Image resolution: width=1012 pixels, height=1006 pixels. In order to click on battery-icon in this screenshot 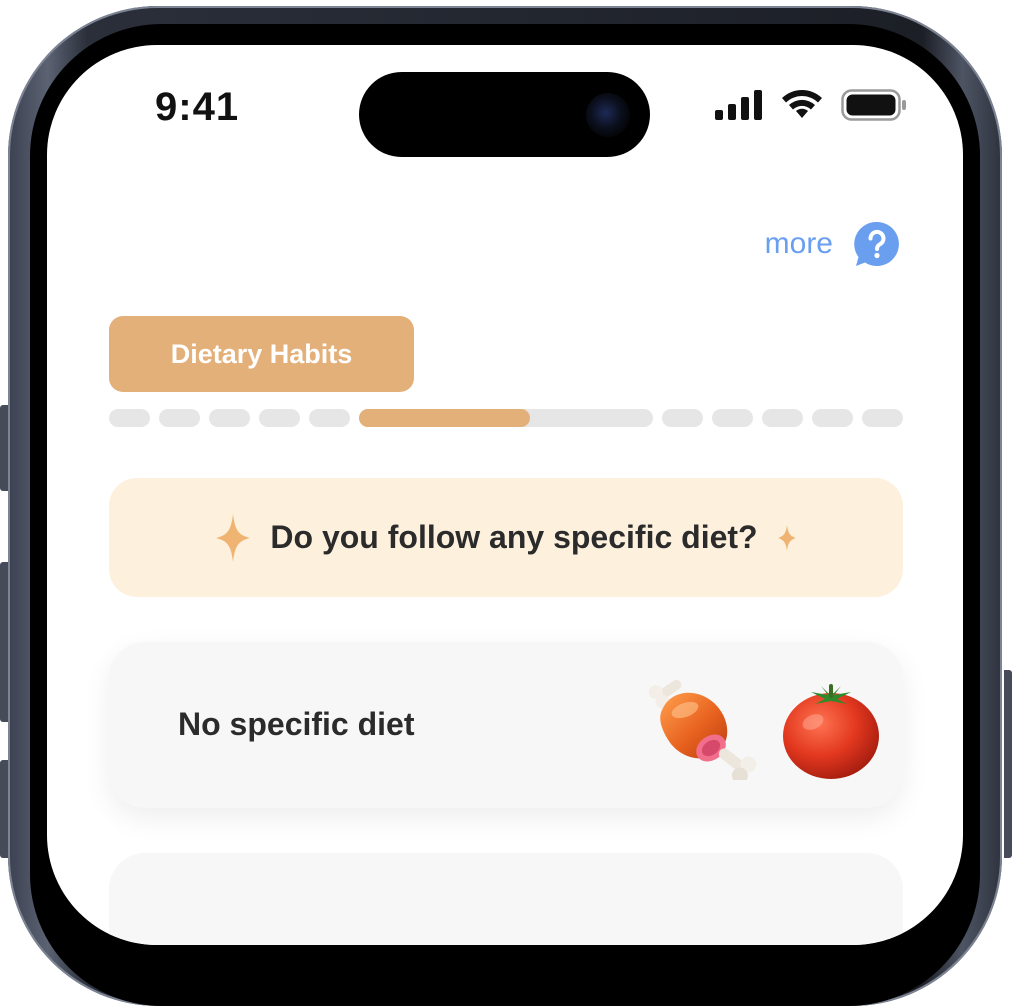, I will do `click(873, 105)`.